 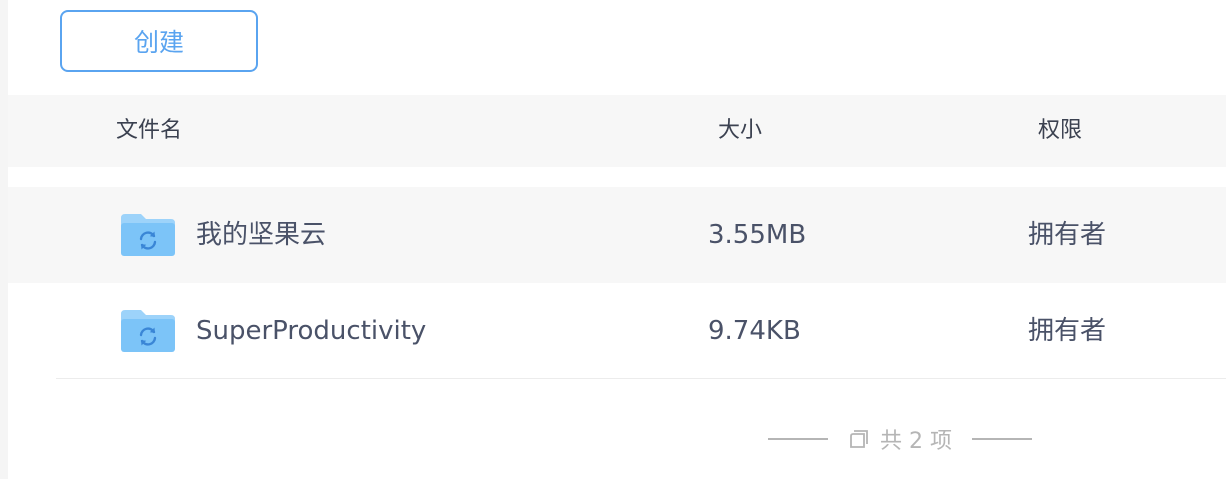 I want to click on file-name: SuperProductivity, so click(x=311, y=331).